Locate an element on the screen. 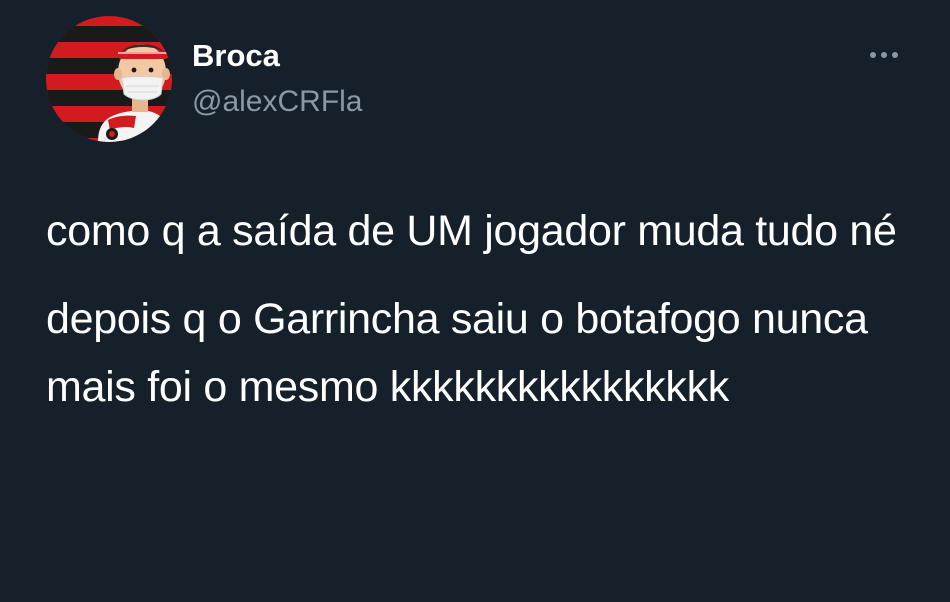 The image size is (950, 602). author-display-name: Broca is located at coordinates (236, 56).